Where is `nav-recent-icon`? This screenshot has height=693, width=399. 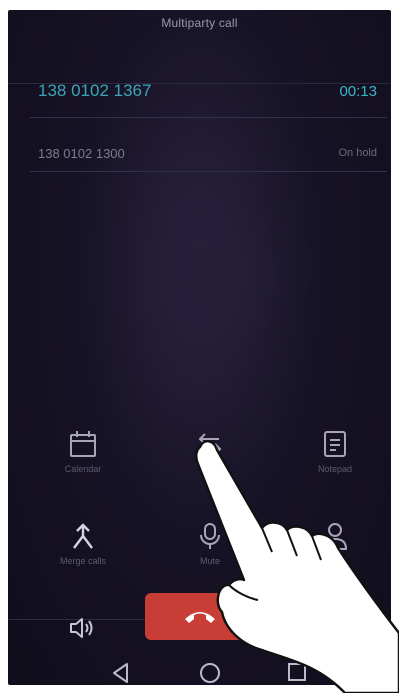 nav-recent-icon is located at coordinates (297, 672).